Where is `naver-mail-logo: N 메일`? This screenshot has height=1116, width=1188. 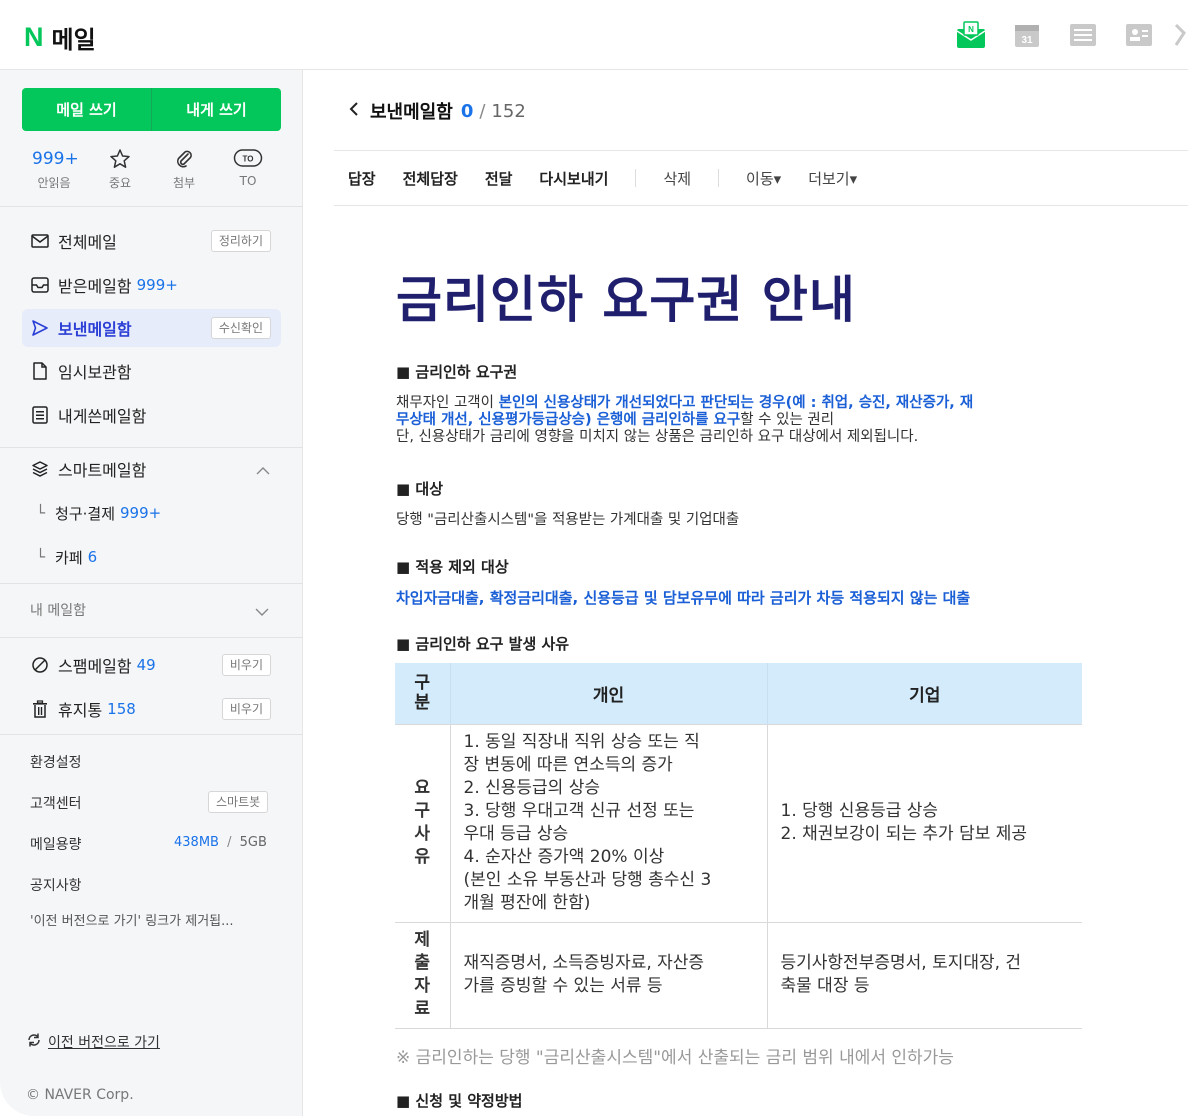 naver-mail-logo: N 메일 is located at coordinates (60, 37).